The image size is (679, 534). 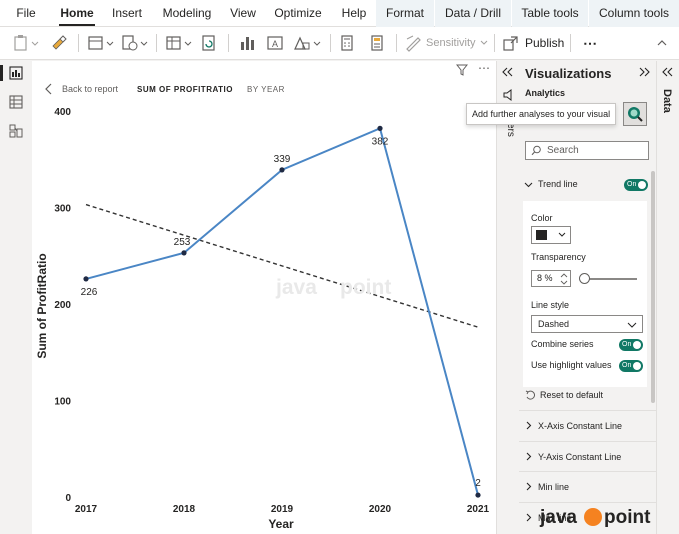 What do you see at coordinates (541, 235) in the screenshot?
I see `color-swatch` at bounding box center [541, 235].